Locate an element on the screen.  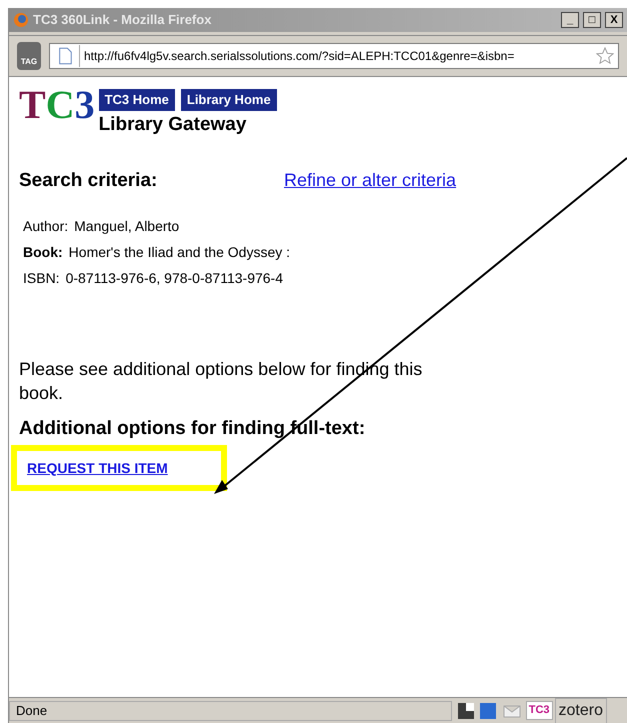
criteria-heading: Search criteria: is located at coordinates (88, 181).